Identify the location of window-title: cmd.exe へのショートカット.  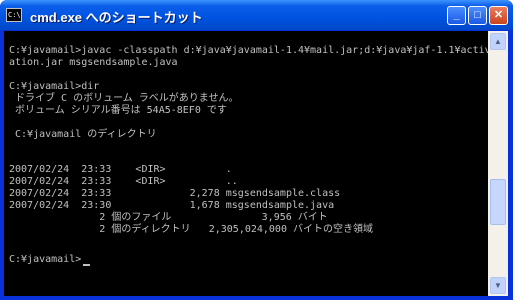
(116, 17).